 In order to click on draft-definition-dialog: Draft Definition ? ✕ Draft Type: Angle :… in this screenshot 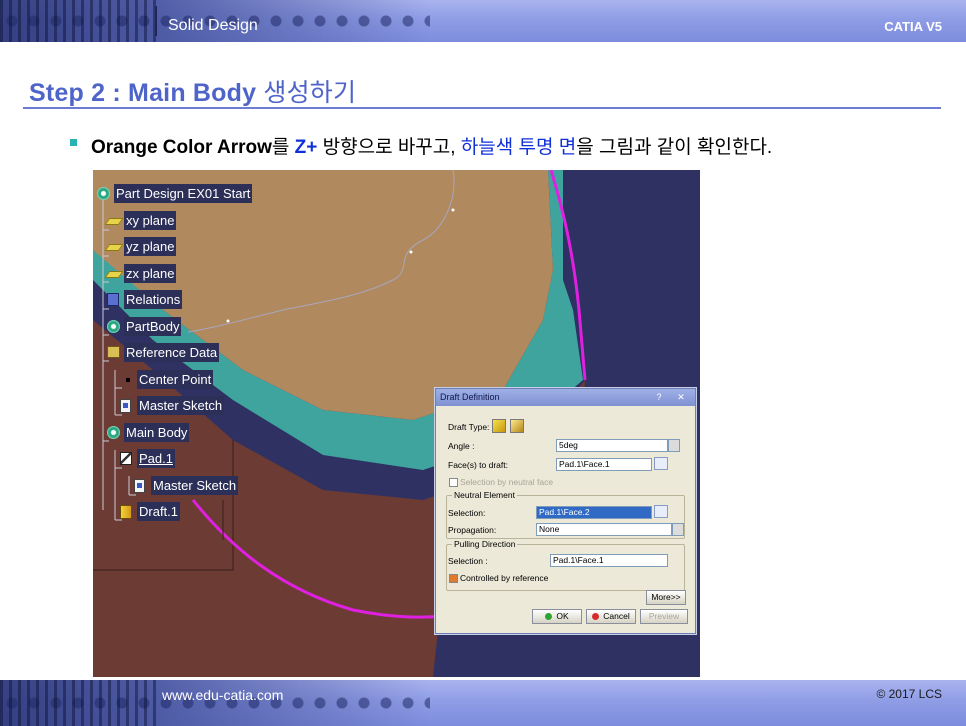, I will do `click(565, 511)`.